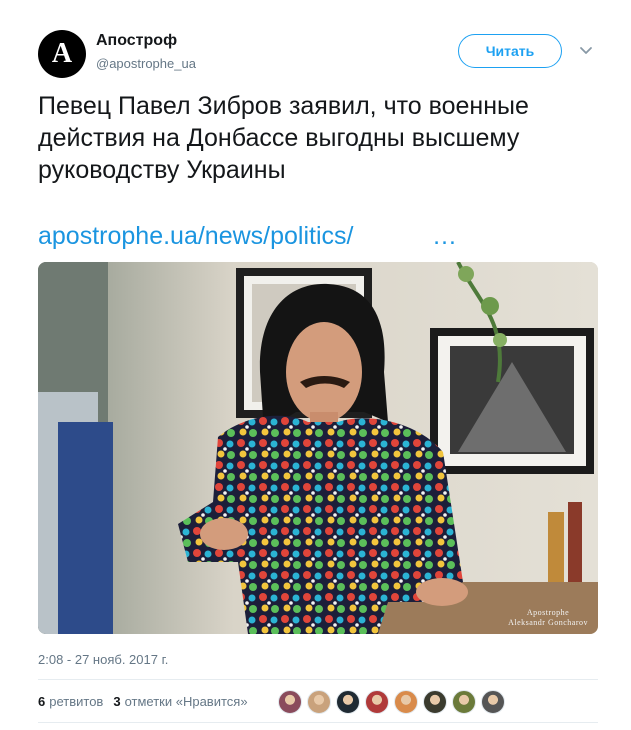  I want to click on follow-button: Читать, so click(510, 51).